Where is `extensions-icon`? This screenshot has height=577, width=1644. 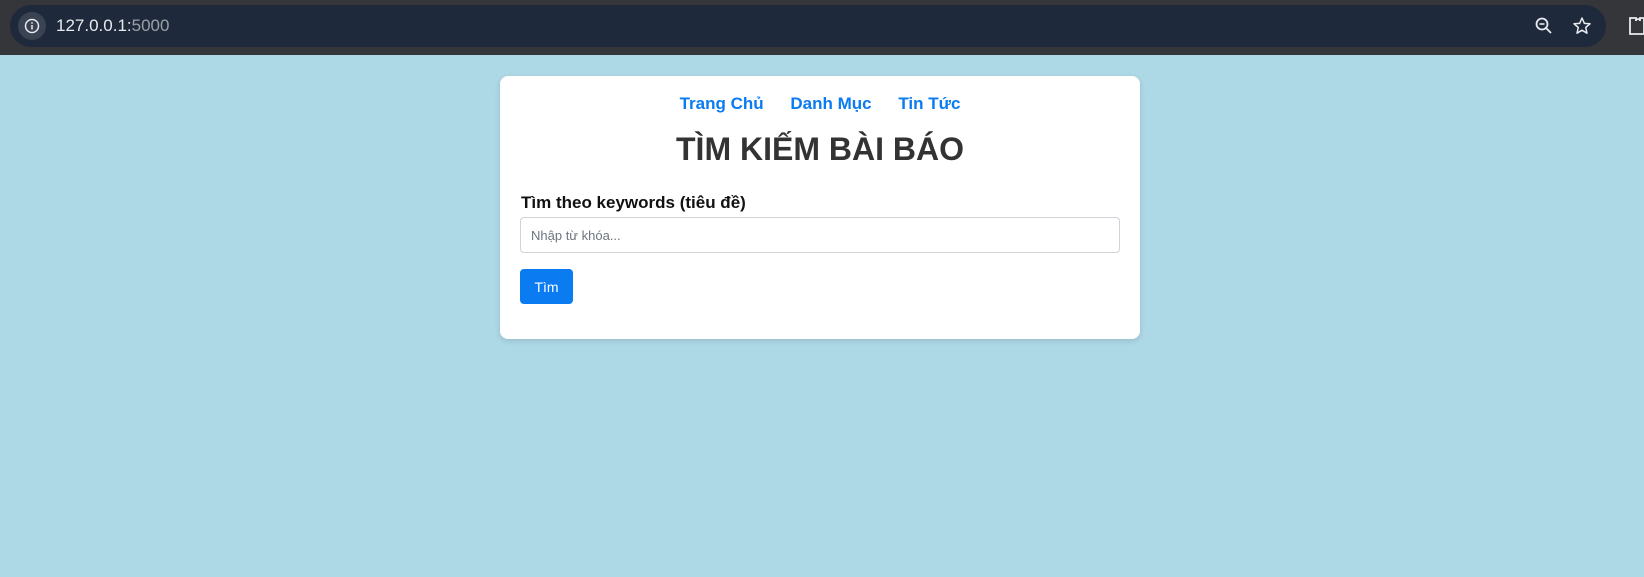
extensions-icon is located at coordinates (1635, 26).